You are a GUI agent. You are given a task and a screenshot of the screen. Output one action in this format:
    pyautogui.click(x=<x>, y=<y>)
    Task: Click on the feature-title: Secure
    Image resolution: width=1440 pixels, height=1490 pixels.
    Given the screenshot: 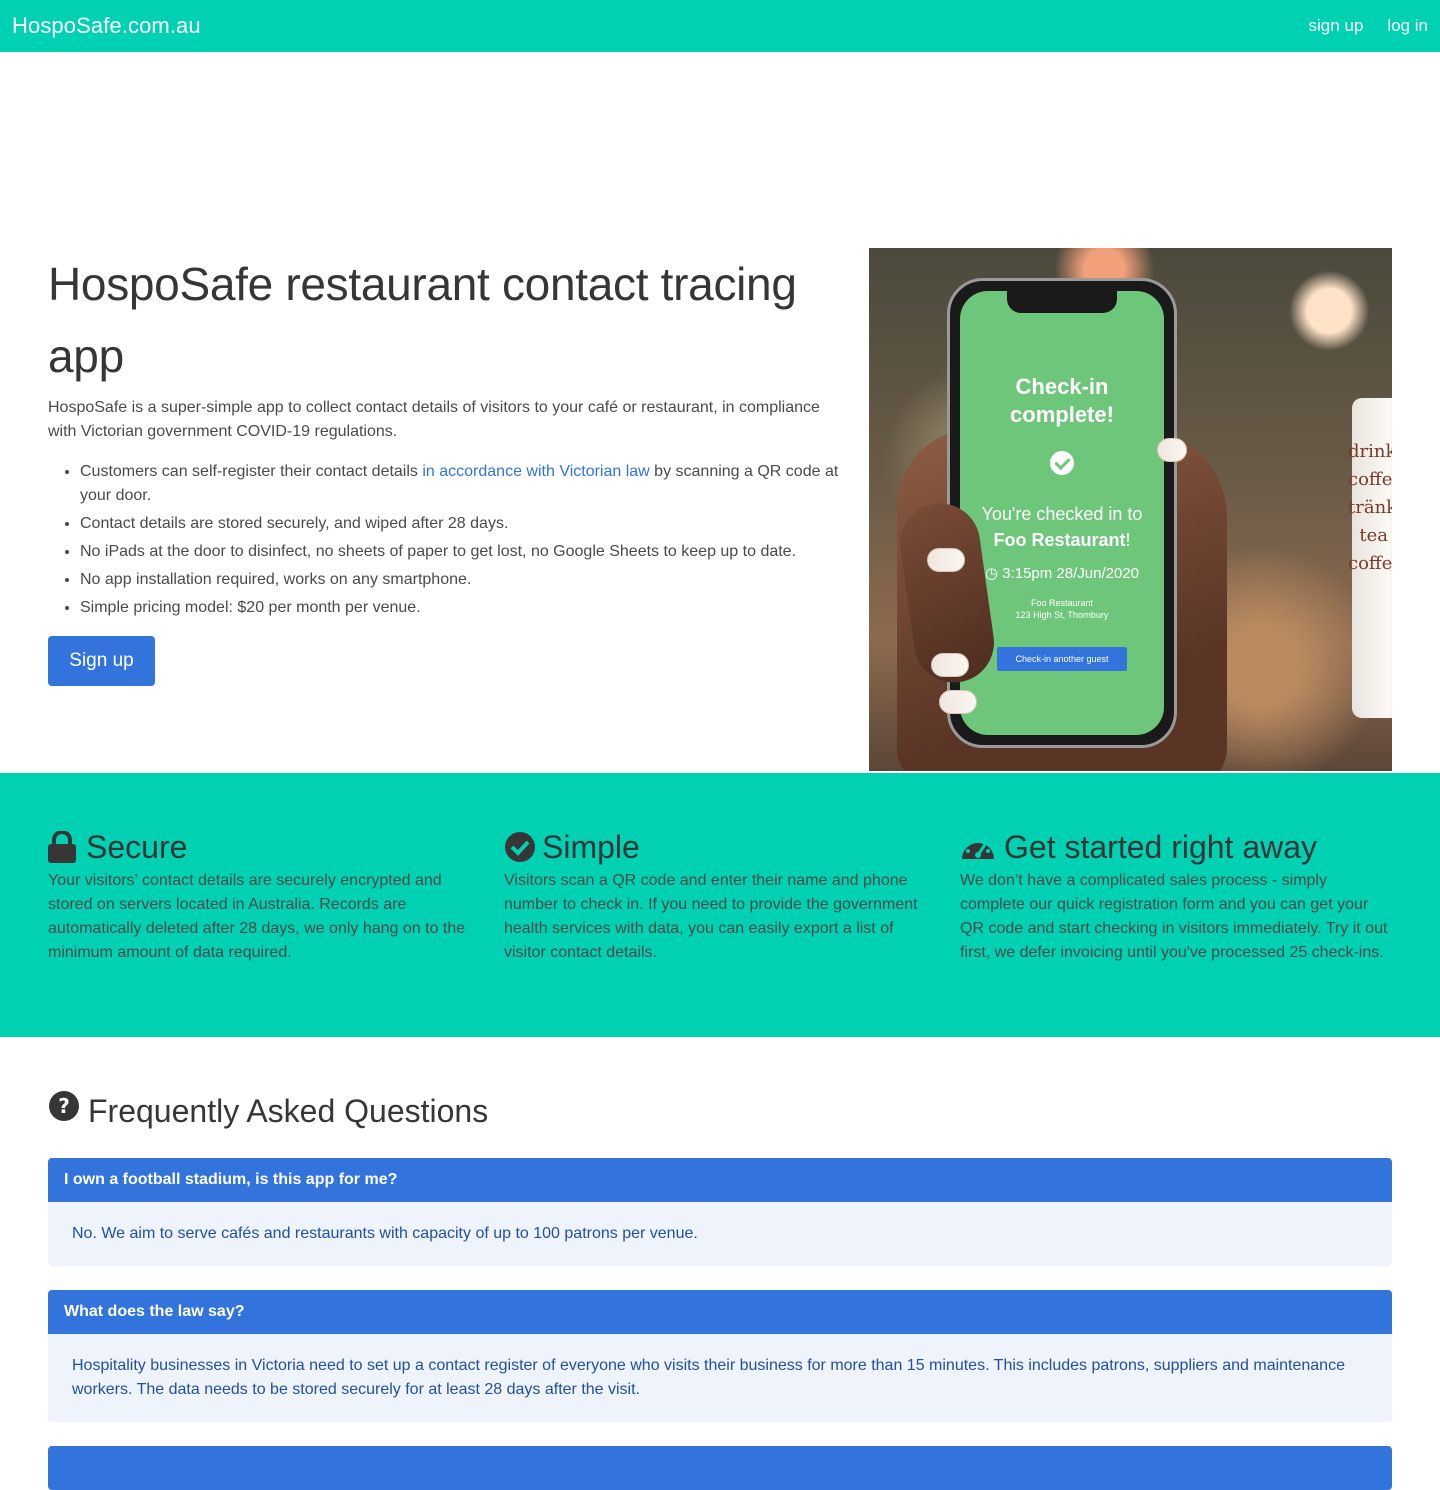 What is the action you would take?
    pyautogui.click(x=265, y=847)
    